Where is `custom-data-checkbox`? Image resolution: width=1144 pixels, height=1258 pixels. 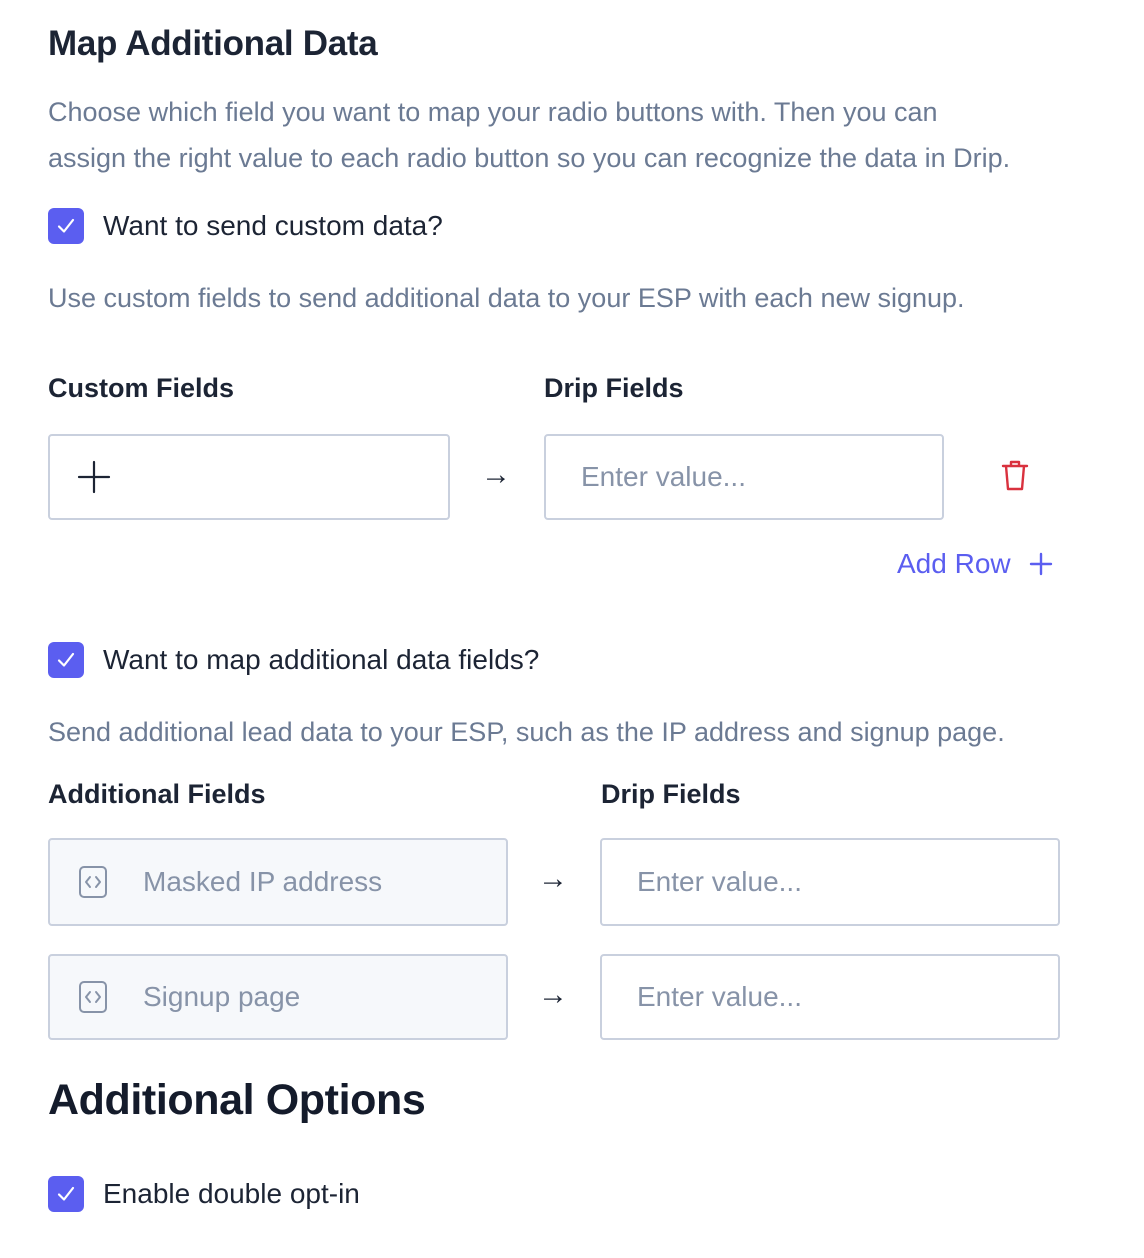 custom-data-checkbox is located at coordinates (66, 226).